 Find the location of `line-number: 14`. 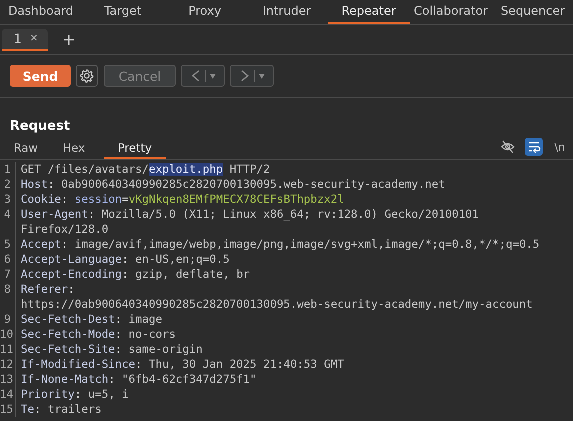

line-number: 14 is located at coordinates (8, 394).